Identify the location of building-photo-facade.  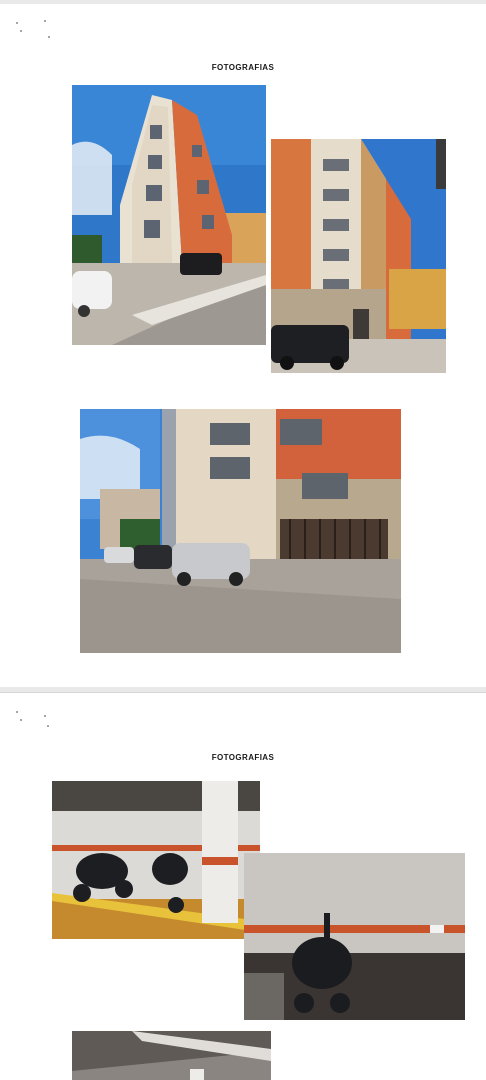
(358, 256).